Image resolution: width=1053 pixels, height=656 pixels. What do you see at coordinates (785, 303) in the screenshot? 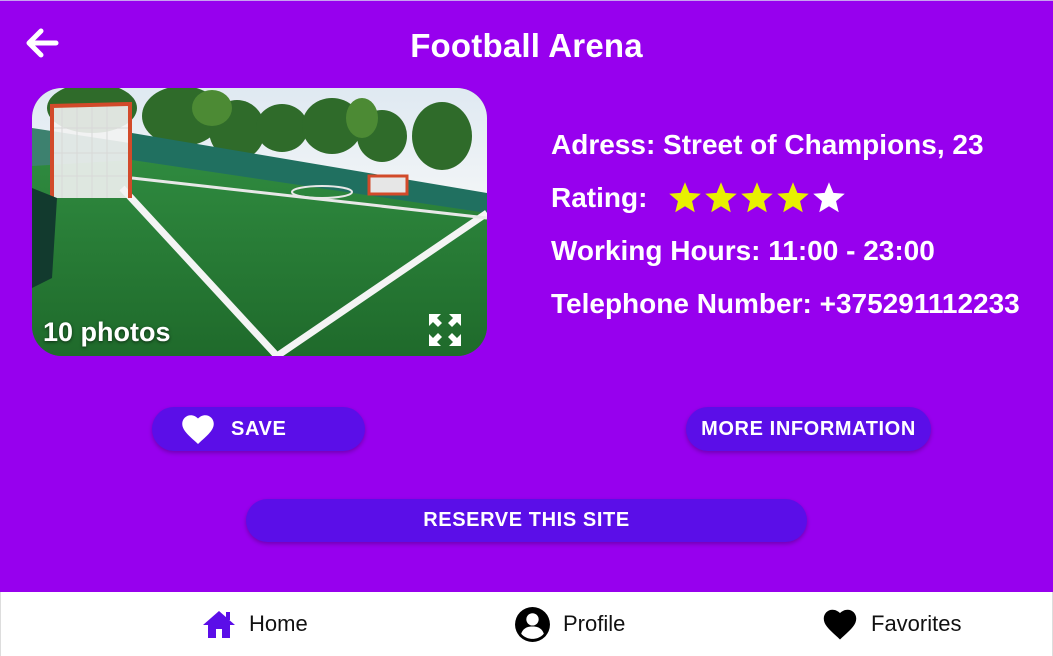
I see `telephone-text: Telephone Number: +375291112233` at bounding box center [785, 303].